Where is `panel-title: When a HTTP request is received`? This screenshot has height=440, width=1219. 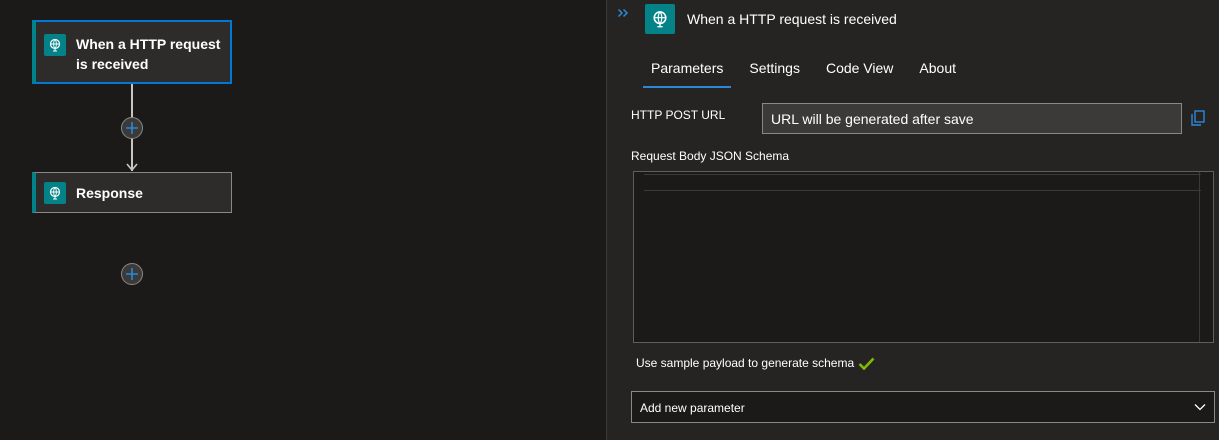
panel-title: When a HTTP request is received is located at coordinates (792, 19).